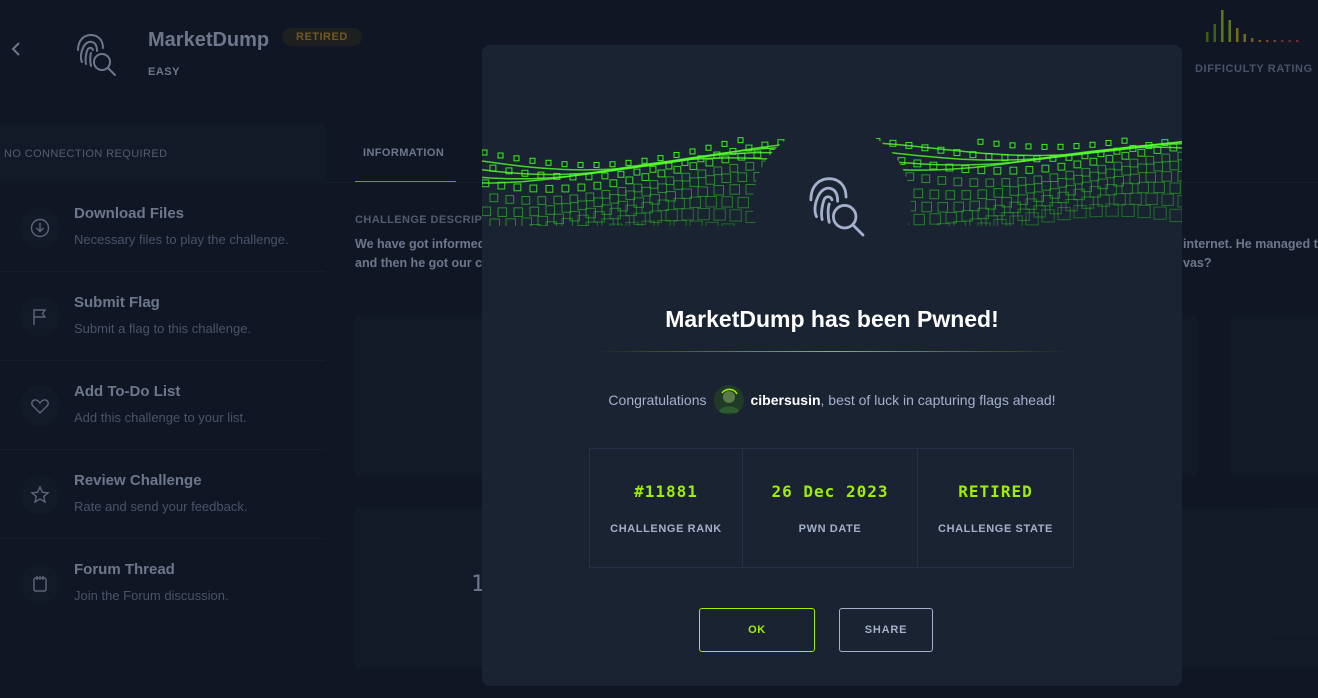 The width and height of the screenshot is (1318, 698). Describe the element at coordinates (785, 400) in the screenshot. I see `username: cibersusin` at that location.